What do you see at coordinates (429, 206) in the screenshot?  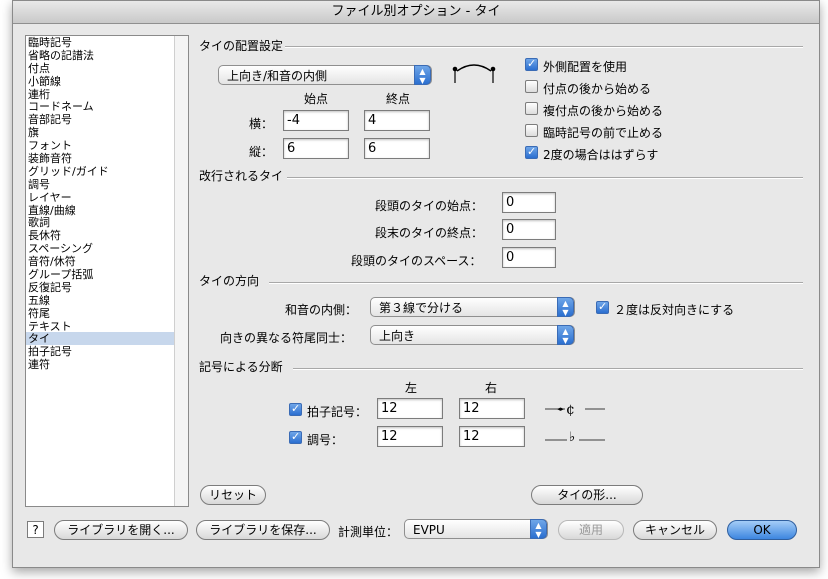 I see `broken-start-label: 段頭のタイの始点：` at bounding box center [429, 206].